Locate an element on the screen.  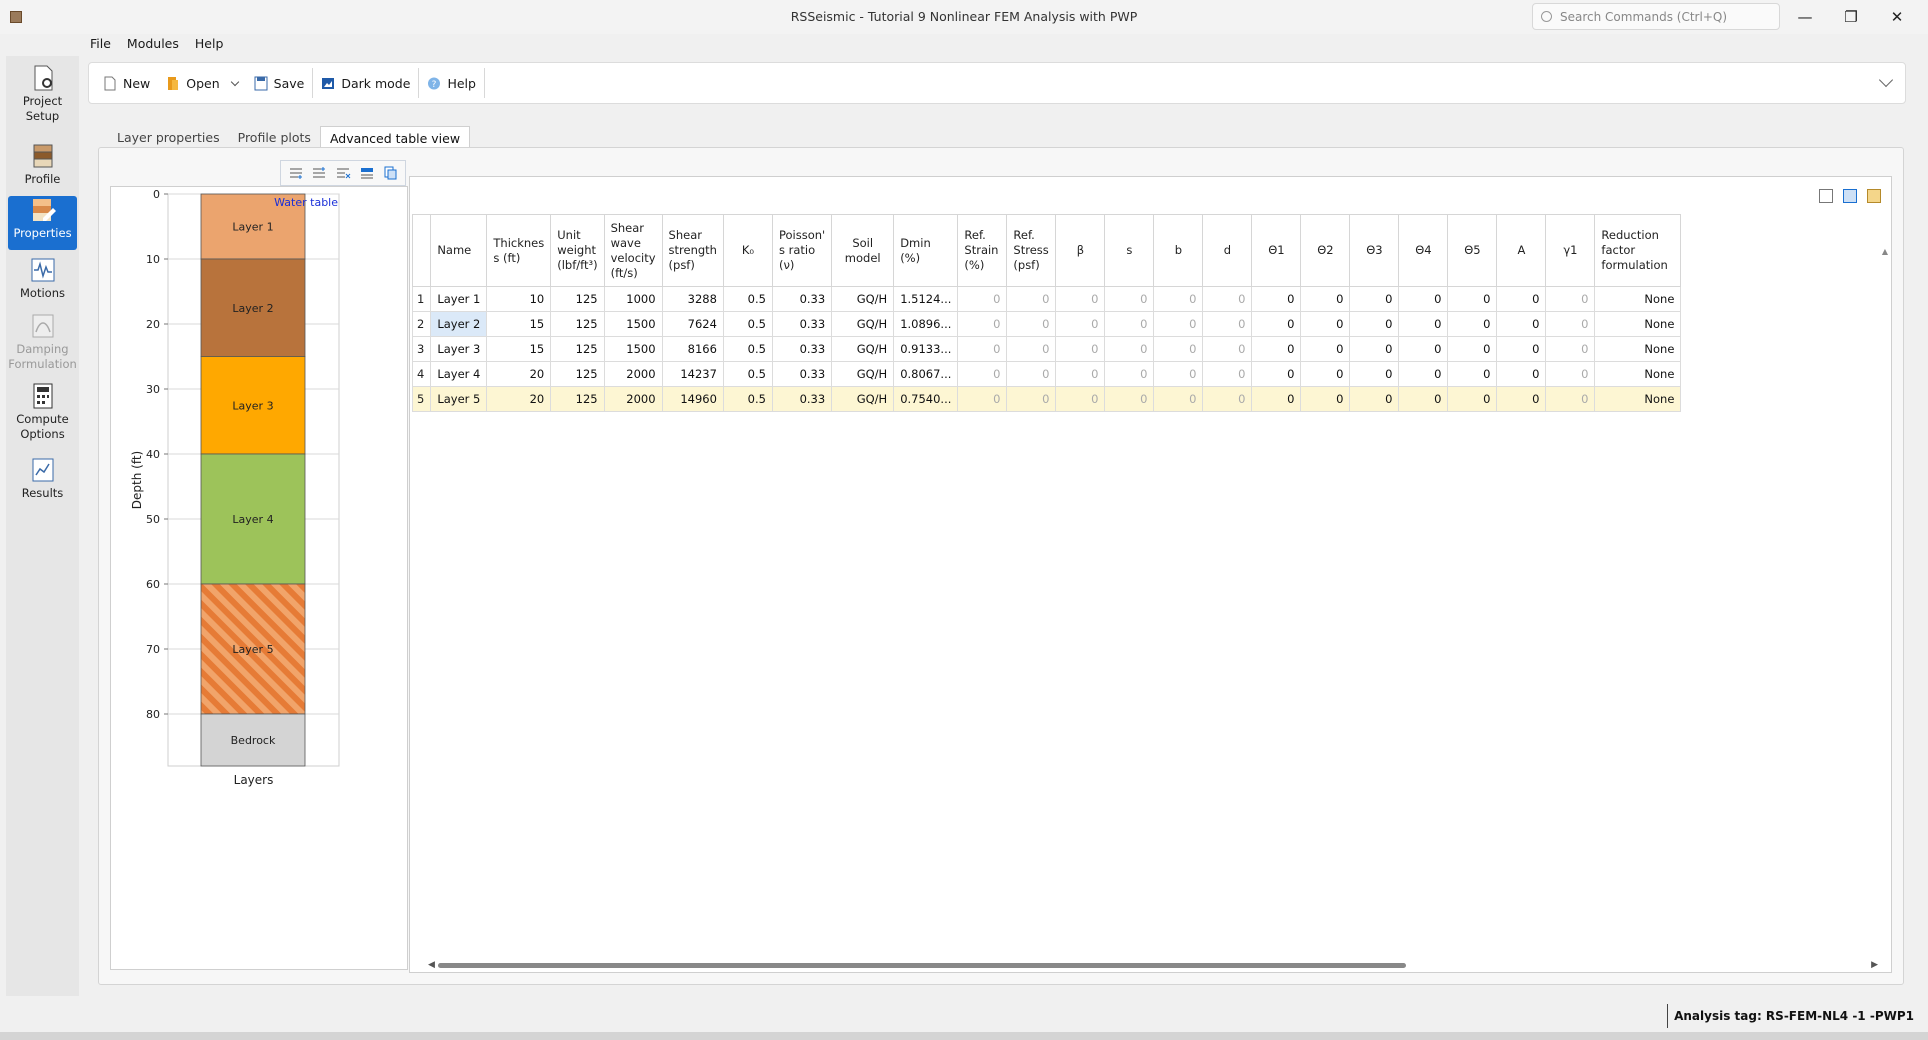
save-button: Save is located at coordinates (279, 83).